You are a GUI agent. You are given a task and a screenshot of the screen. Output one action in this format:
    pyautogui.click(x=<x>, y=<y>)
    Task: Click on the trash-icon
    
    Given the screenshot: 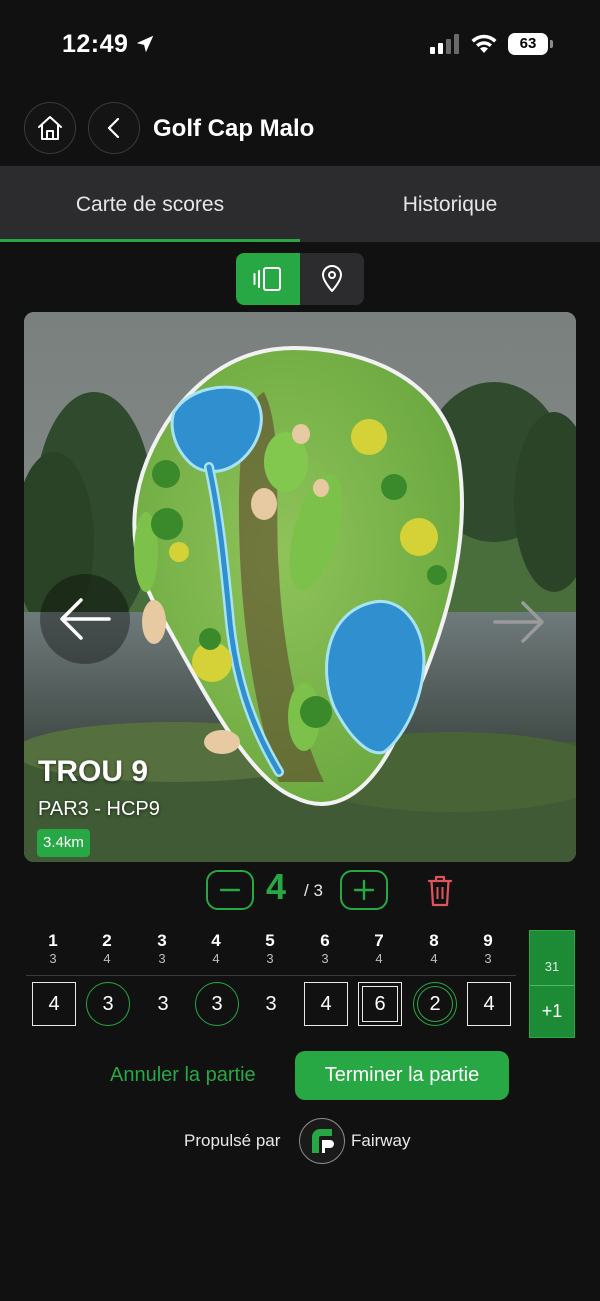 What is the action you would take?
    pyautogui.click(x=440, y=891)
    